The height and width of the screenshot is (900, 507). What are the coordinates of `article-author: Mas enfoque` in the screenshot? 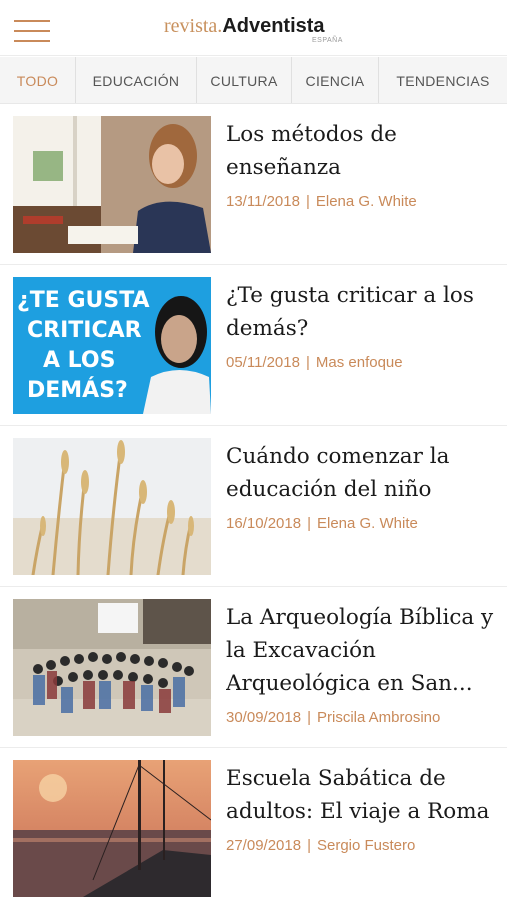 It's located at (359, 362).